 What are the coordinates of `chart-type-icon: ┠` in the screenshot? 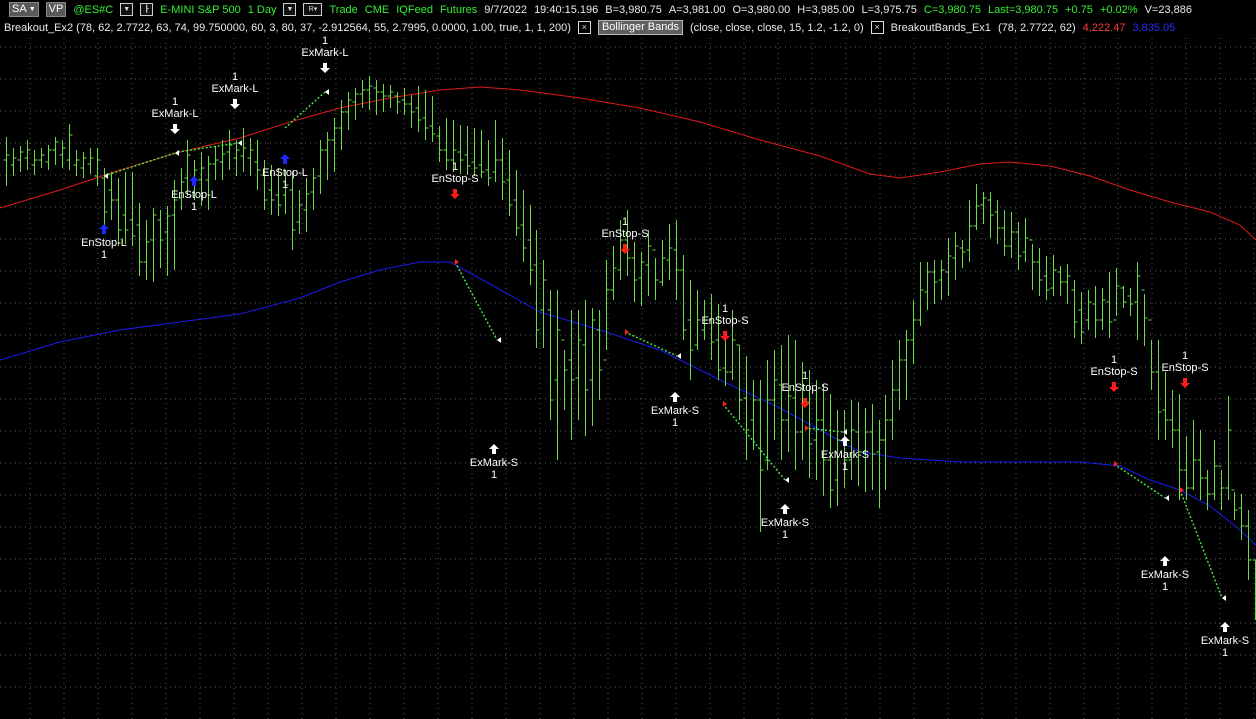 It's located at (147, 9).